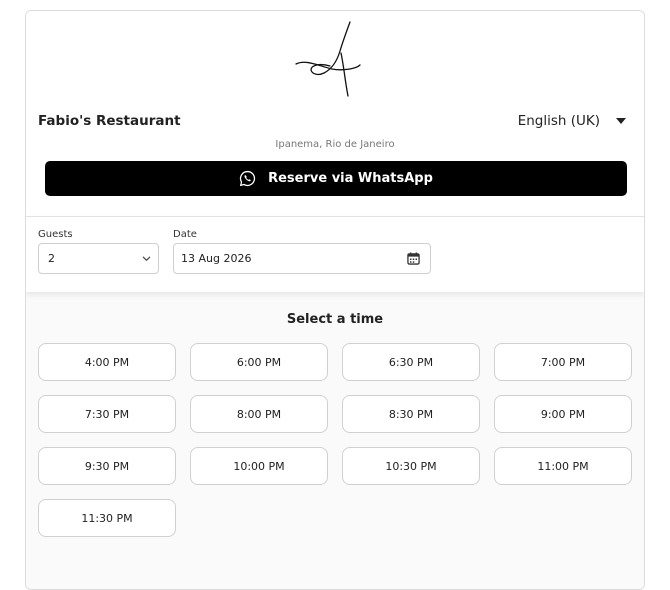  I want to click on date-value: 13 Aug 2026, so click(216, 258).